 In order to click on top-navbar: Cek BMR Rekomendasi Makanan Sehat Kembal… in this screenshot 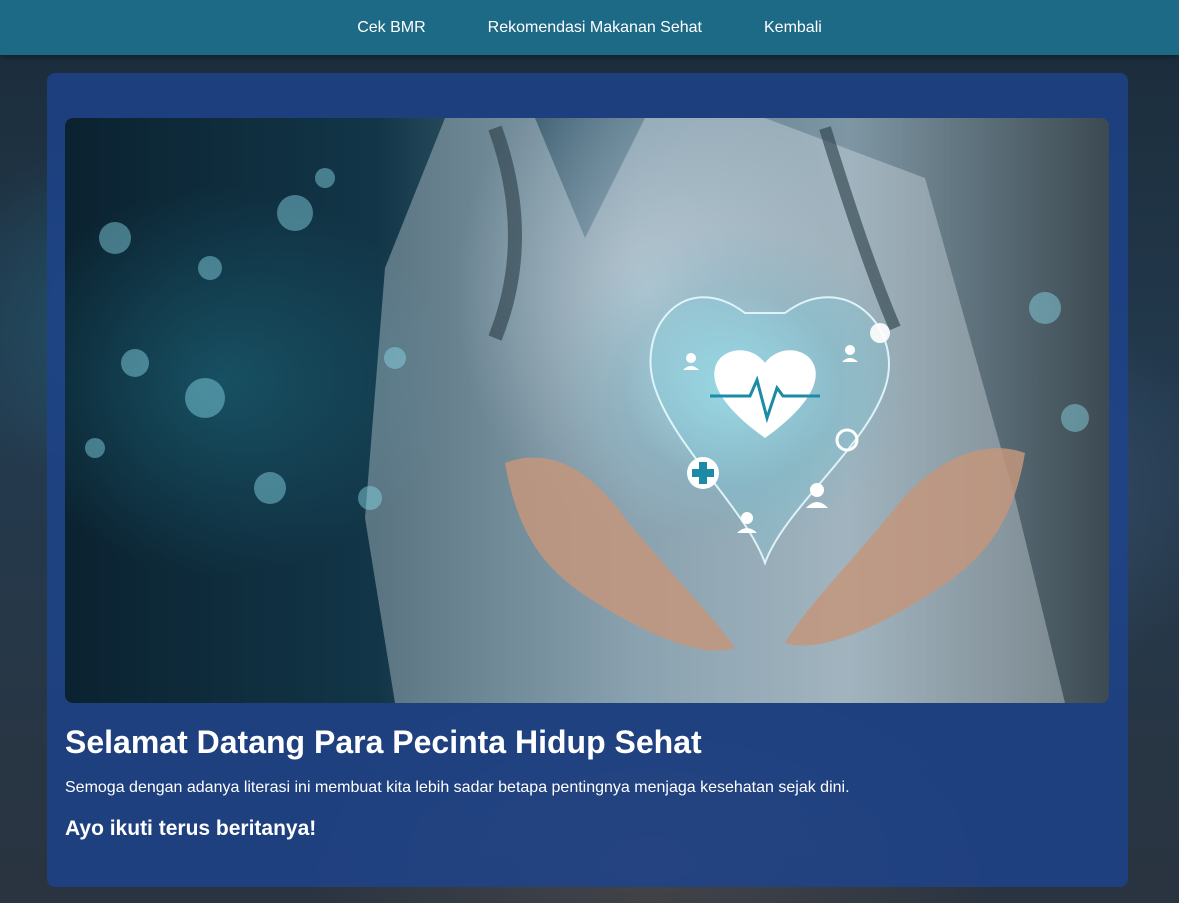, I will do `click(589, 27)`.